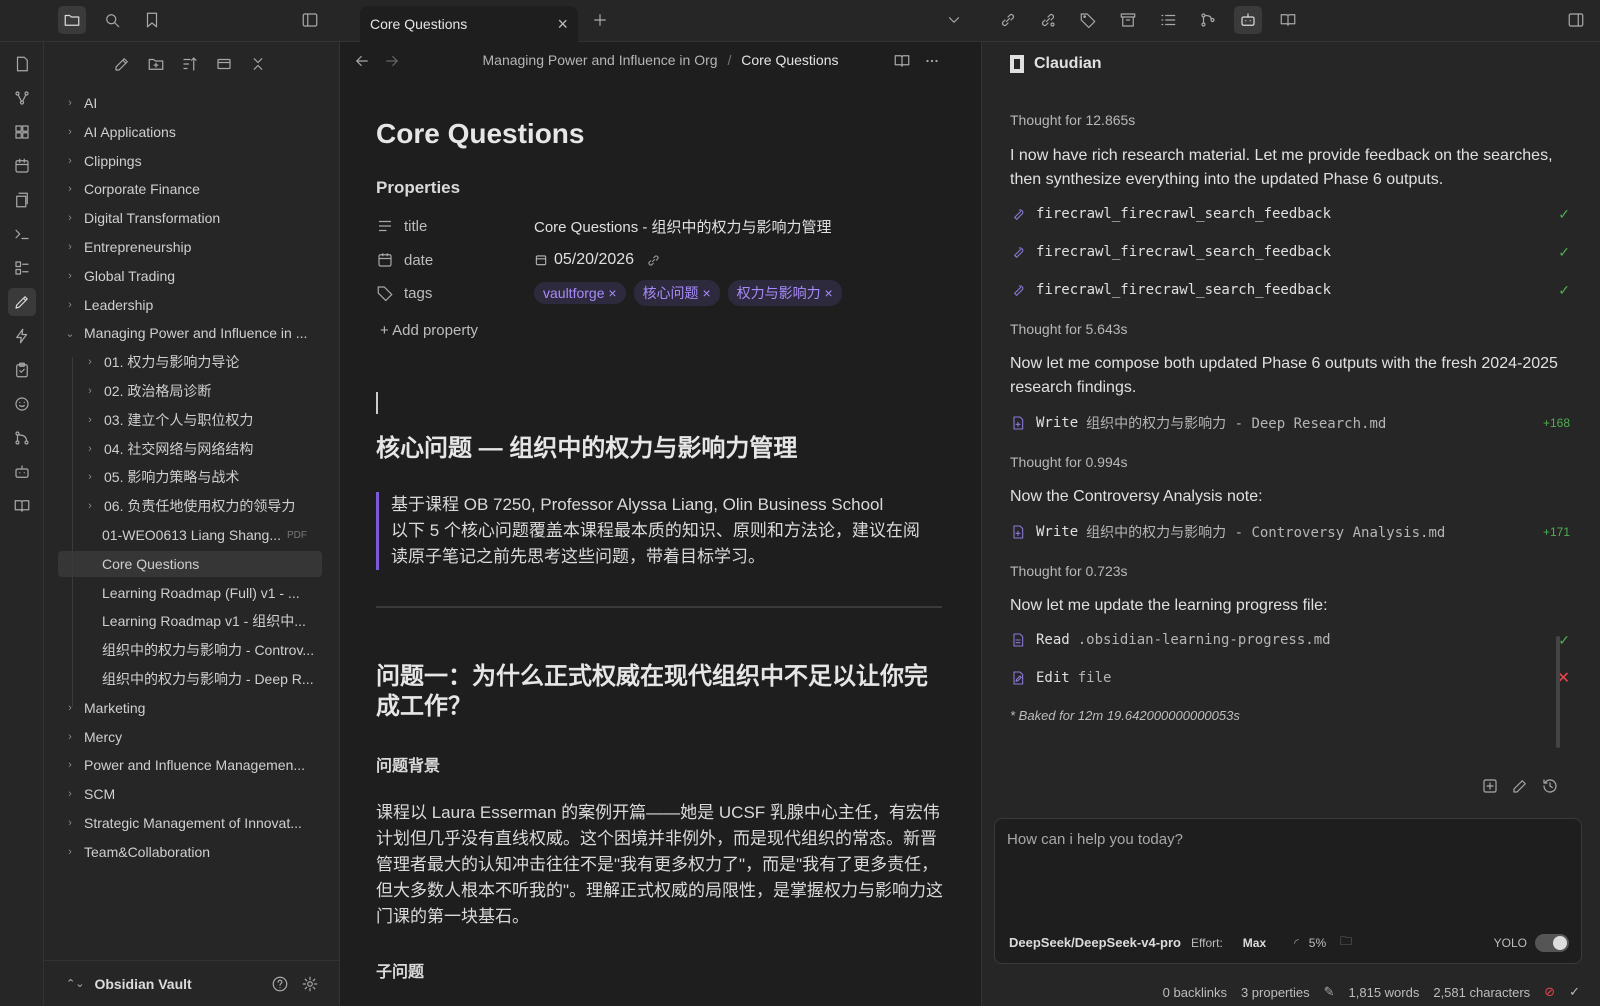  I want to click on folder-item: › Corporate Finance, so click(190, 189).